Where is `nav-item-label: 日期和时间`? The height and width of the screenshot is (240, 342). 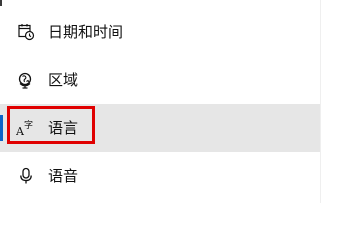
nav-item-label: 日期和时间 is located at coordinates (86, 32).